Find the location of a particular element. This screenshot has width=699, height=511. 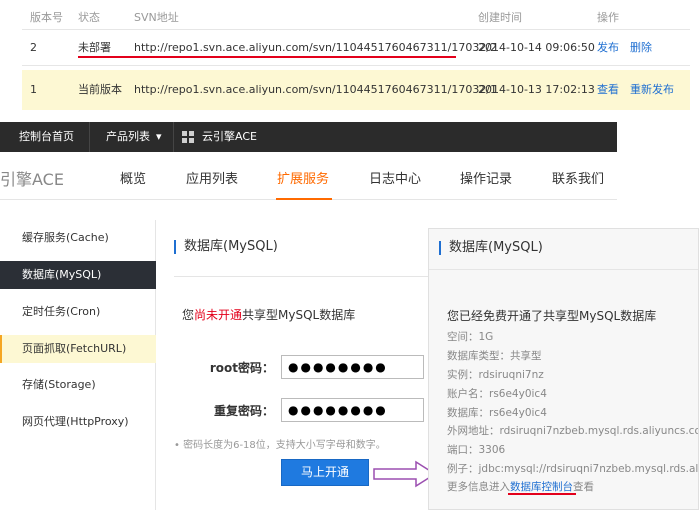

delete-link: 删除 is located at coordinates (641, 48).